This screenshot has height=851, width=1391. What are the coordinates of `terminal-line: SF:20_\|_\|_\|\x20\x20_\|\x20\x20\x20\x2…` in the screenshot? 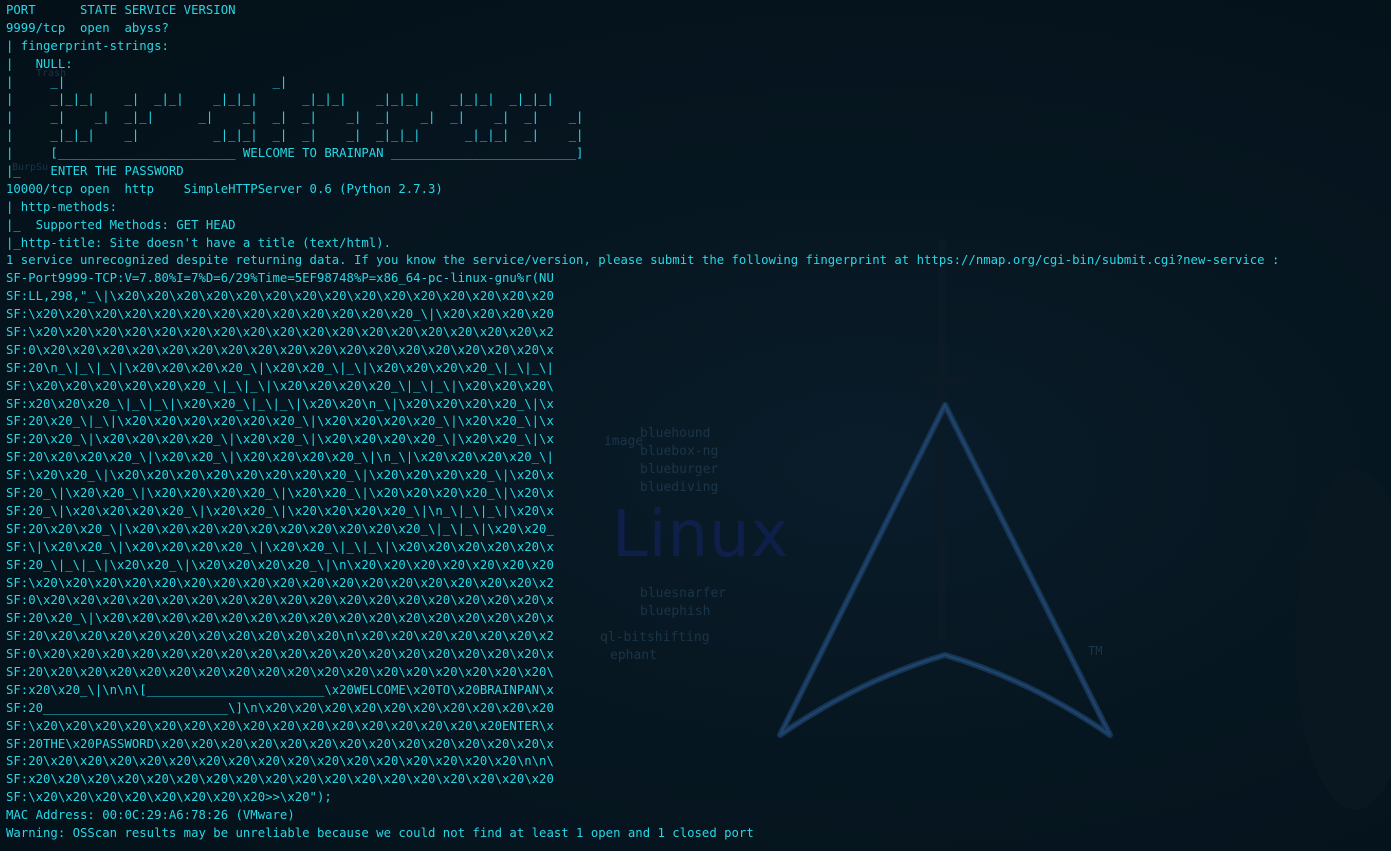 It's located at (280, 564).